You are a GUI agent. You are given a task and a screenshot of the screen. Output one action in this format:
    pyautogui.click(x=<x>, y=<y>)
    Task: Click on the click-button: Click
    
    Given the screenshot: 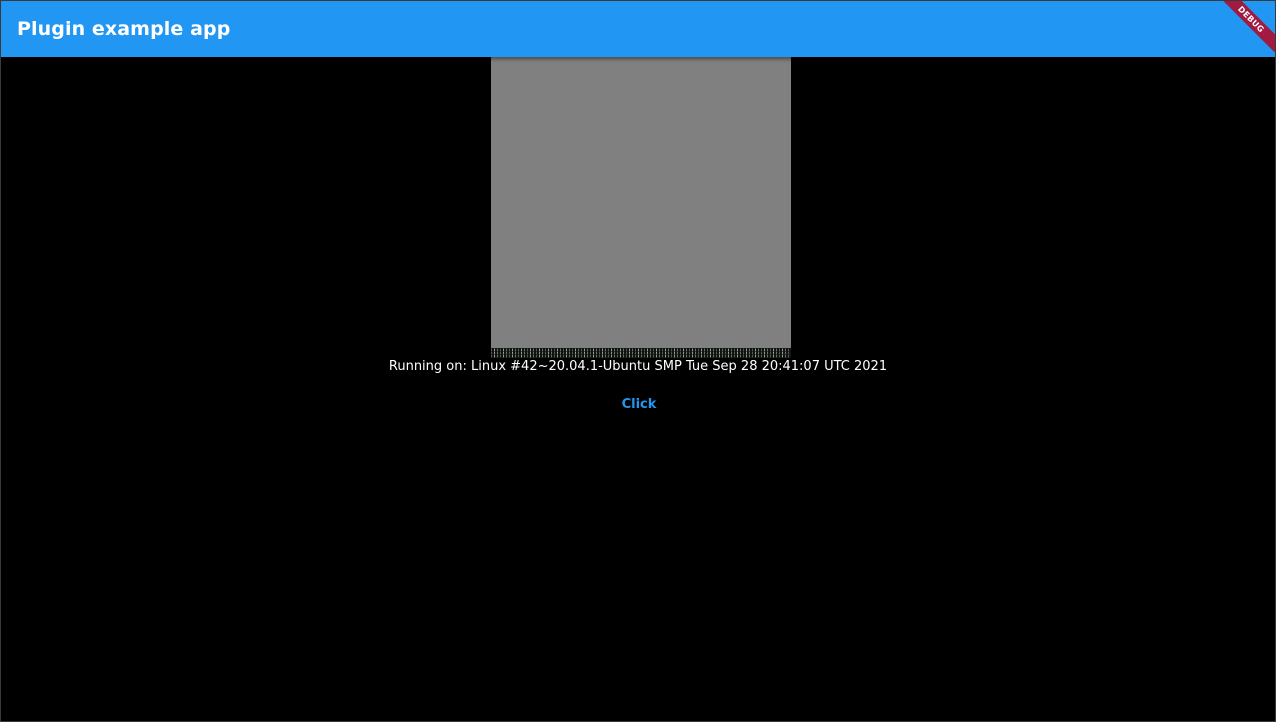 What is the action you would take?
    pyautogui.click(x=639, y=405)
    